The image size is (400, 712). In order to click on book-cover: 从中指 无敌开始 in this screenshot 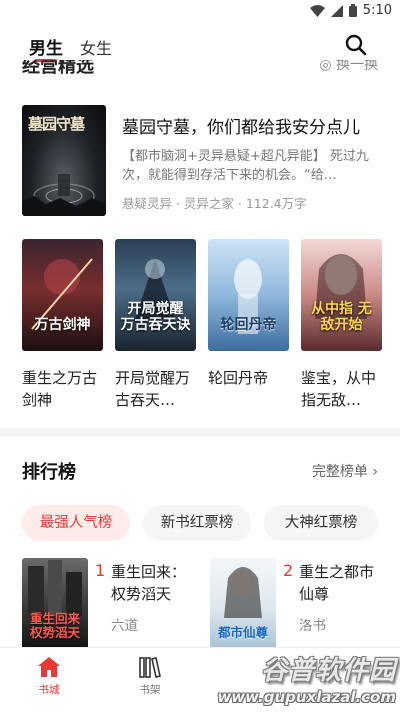, I will do `click(341, 295)`.